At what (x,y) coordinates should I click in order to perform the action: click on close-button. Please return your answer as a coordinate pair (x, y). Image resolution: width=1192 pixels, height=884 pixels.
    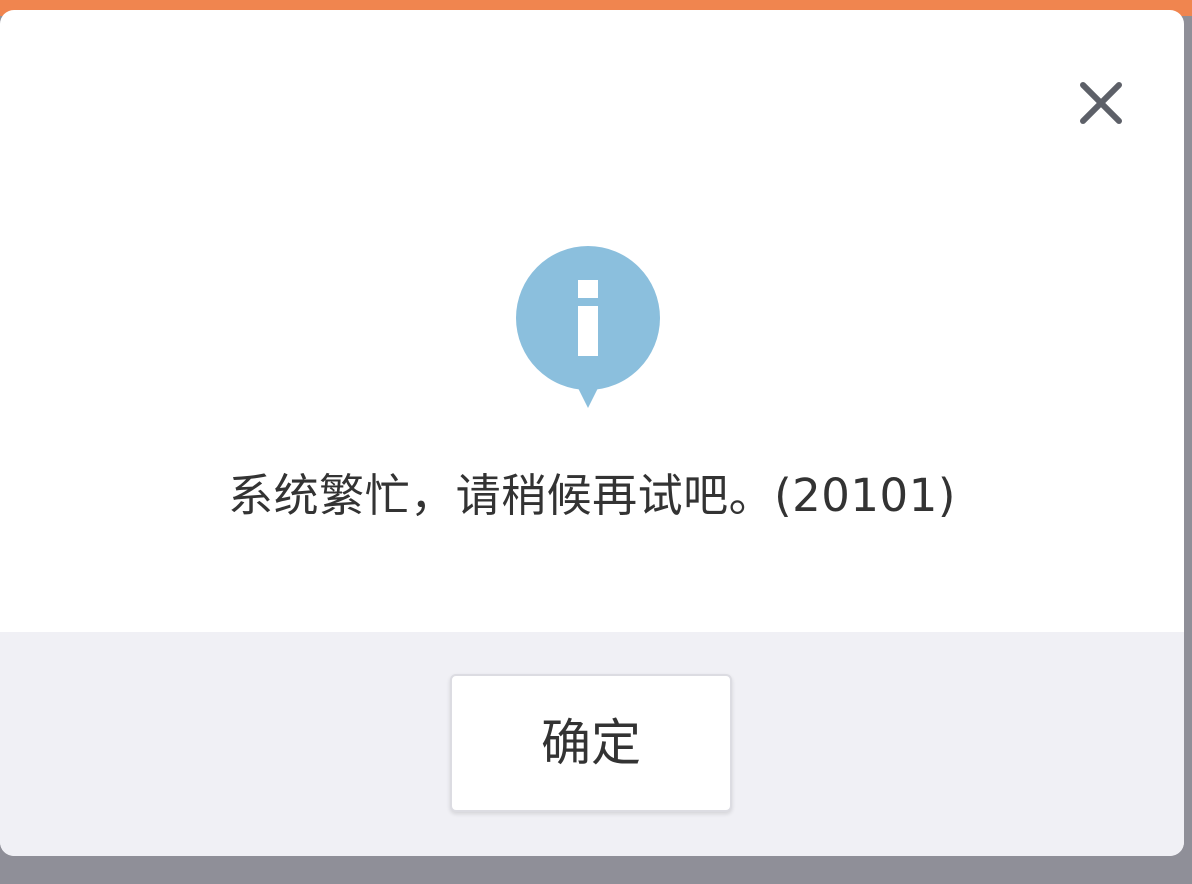
    Looking at the image, I should click on (1101, 103).